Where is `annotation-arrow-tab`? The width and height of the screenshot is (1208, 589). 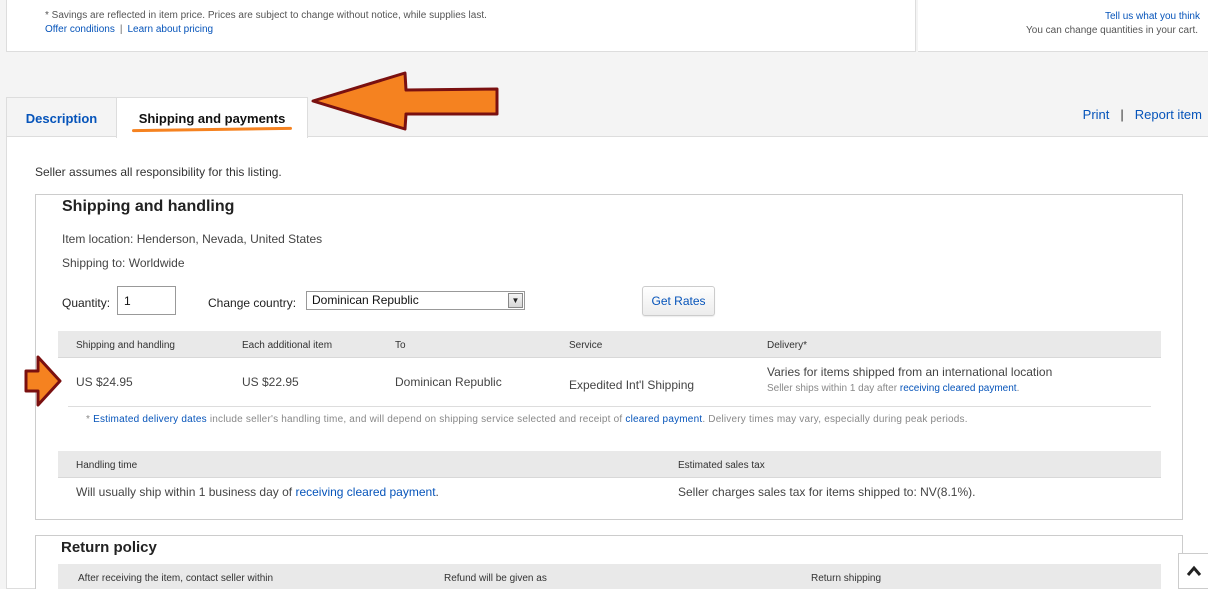
annotation-arrow-tab is located at coordinates (405, 101).